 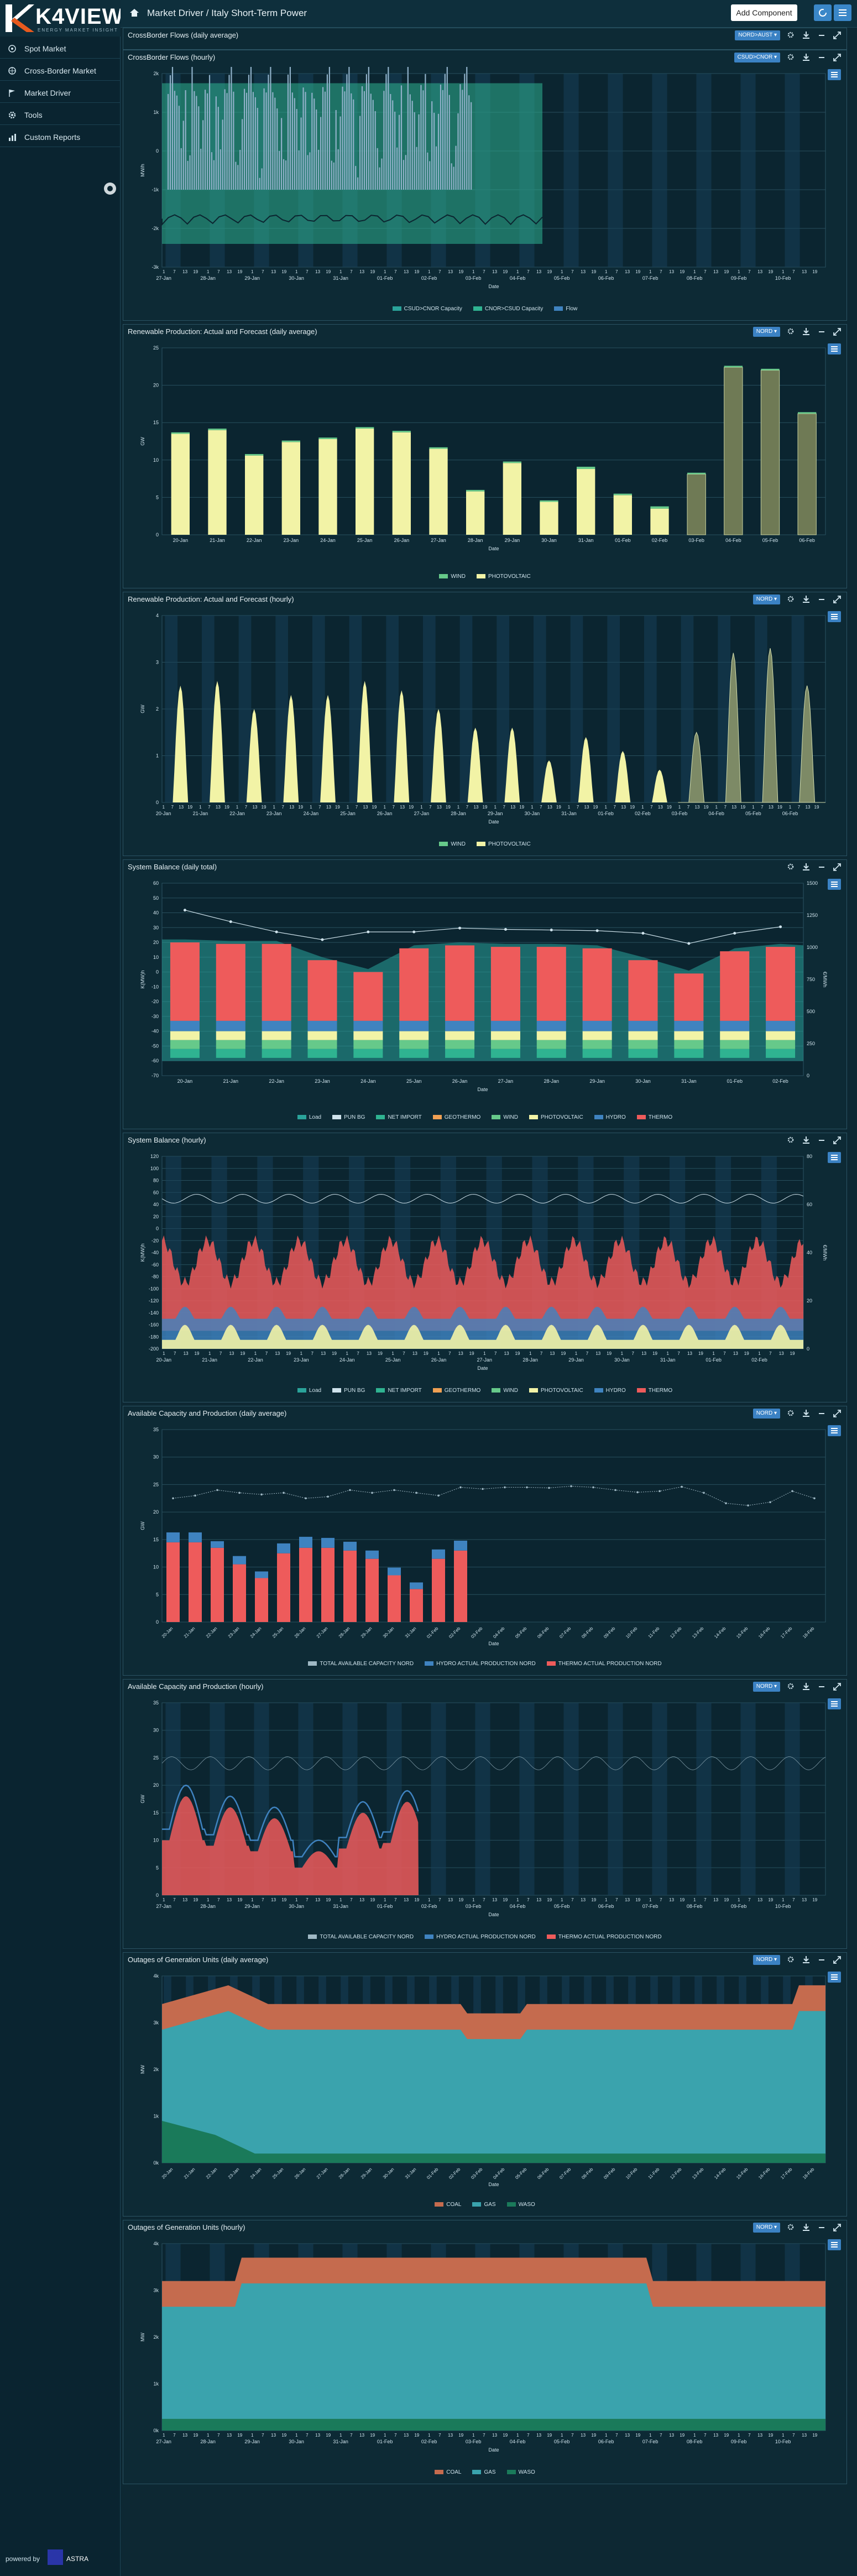 I want to click on legend-item: Flow, so click(x=565, y=309).